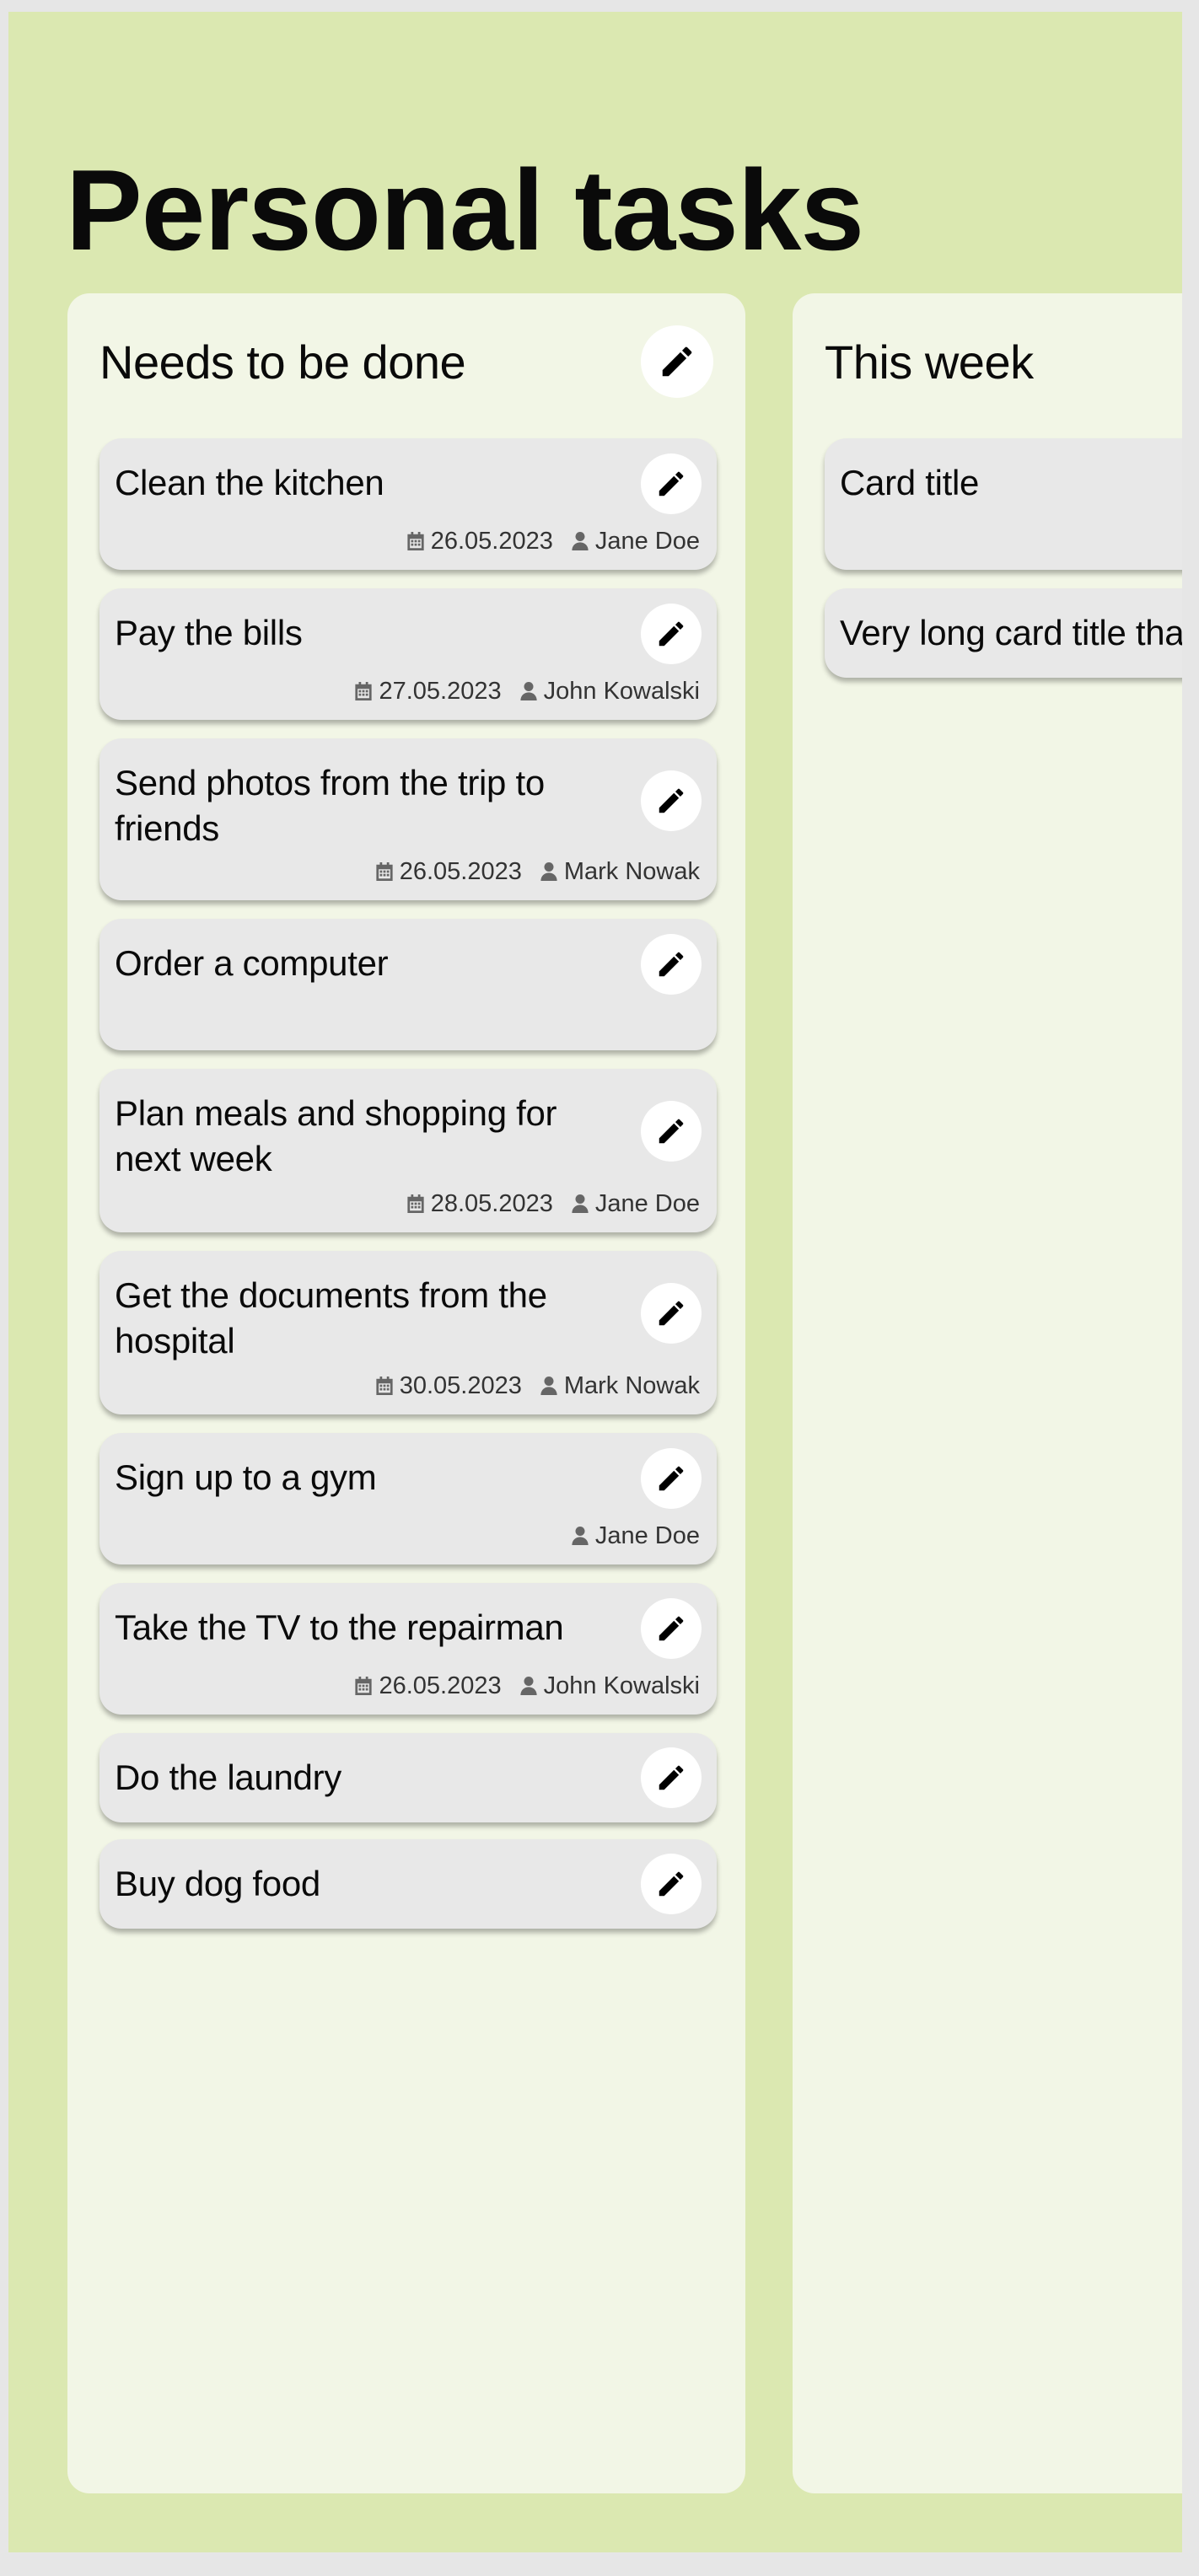 The image size is (1199, 2576). What do you see at coordinates (408, 1884) in the screenshot?
I see `task-card: Buy dog food` at bounding box center [408, 1884].